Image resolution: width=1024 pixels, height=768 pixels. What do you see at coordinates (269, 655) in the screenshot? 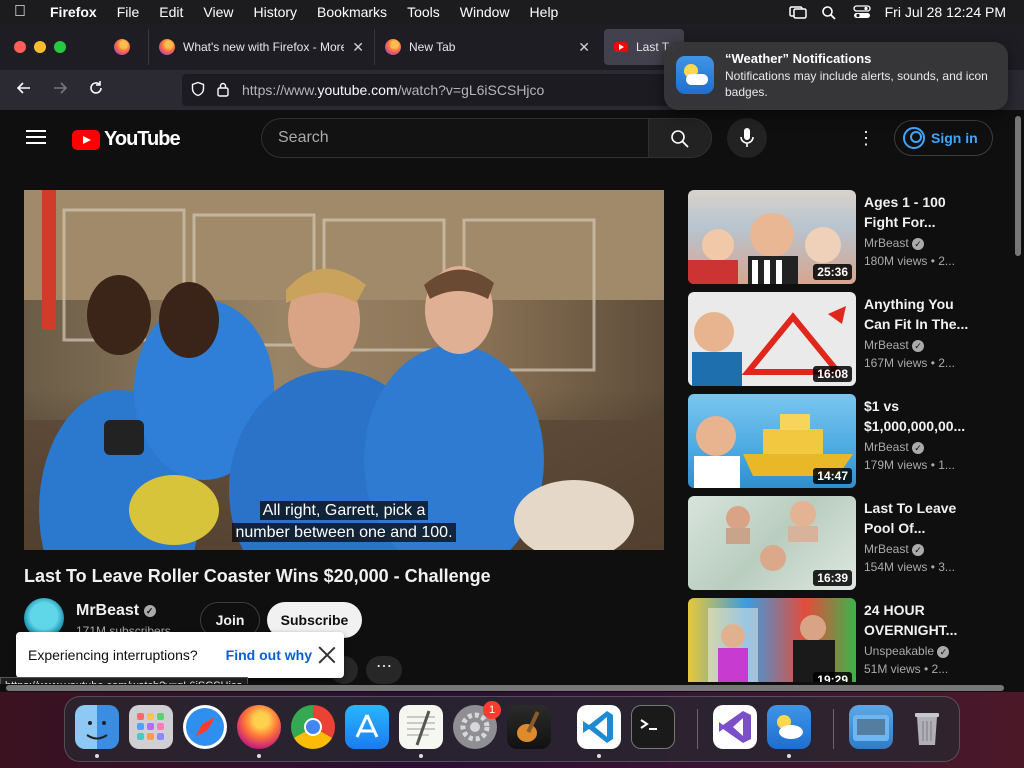
I see `find-out-why-link: Find out why` at bounding box center [269, 655].